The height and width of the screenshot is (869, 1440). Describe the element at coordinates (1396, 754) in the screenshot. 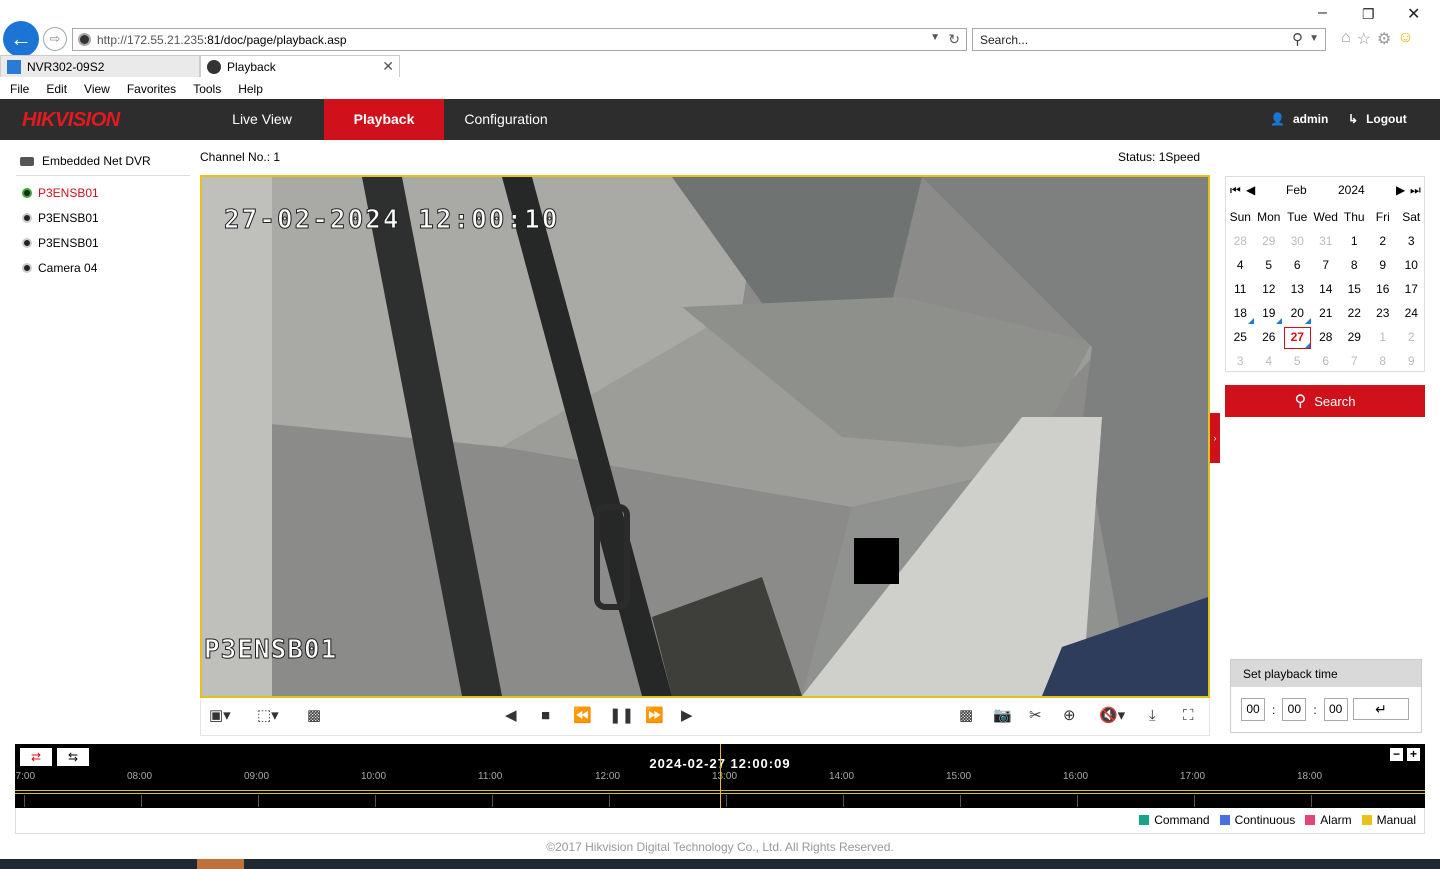

I see `zoom-out-icon: −` at that location.